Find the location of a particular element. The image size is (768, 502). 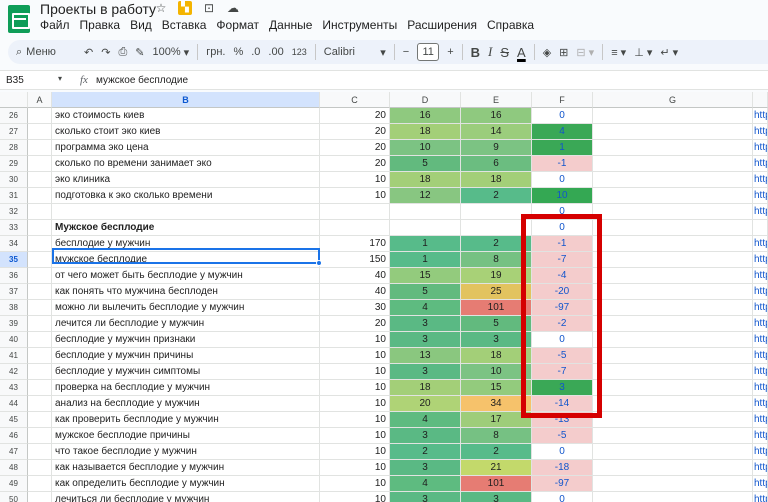

column-header-d: D is located at coordinates (425, 100).